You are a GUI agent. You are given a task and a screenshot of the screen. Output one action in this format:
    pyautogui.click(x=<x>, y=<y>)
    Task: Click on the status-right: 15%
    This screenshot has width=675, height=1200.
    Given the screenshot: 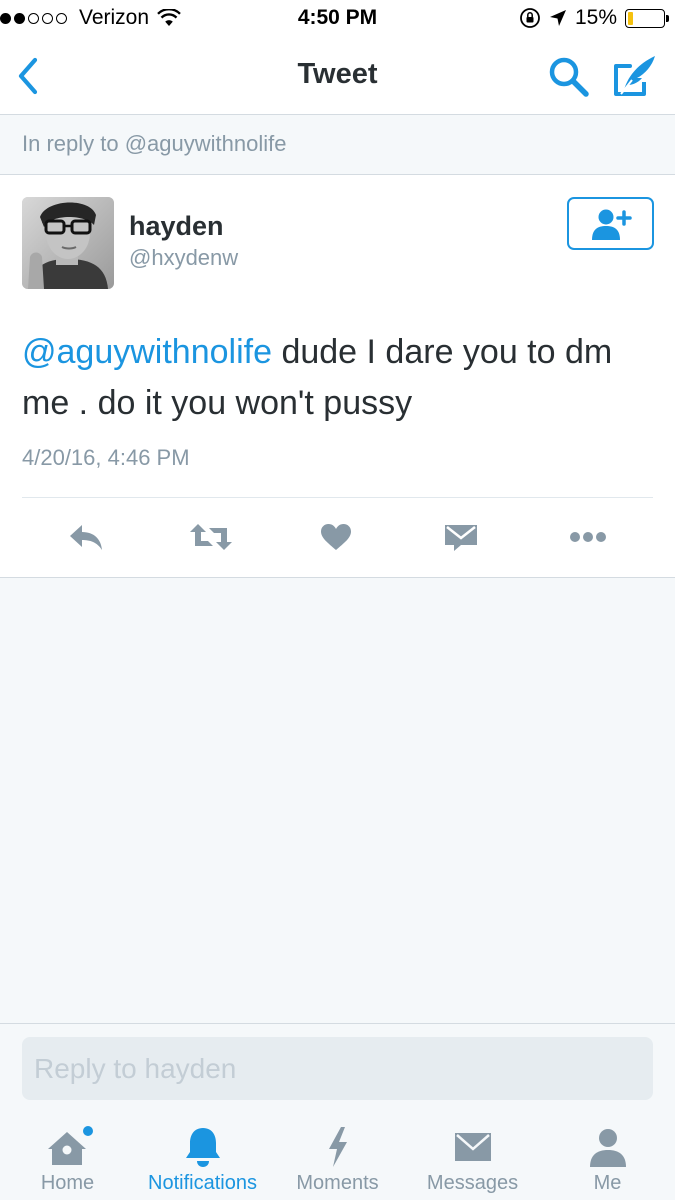 What is the action you would take?
    pyautogui.click(x=590, y=18)
    